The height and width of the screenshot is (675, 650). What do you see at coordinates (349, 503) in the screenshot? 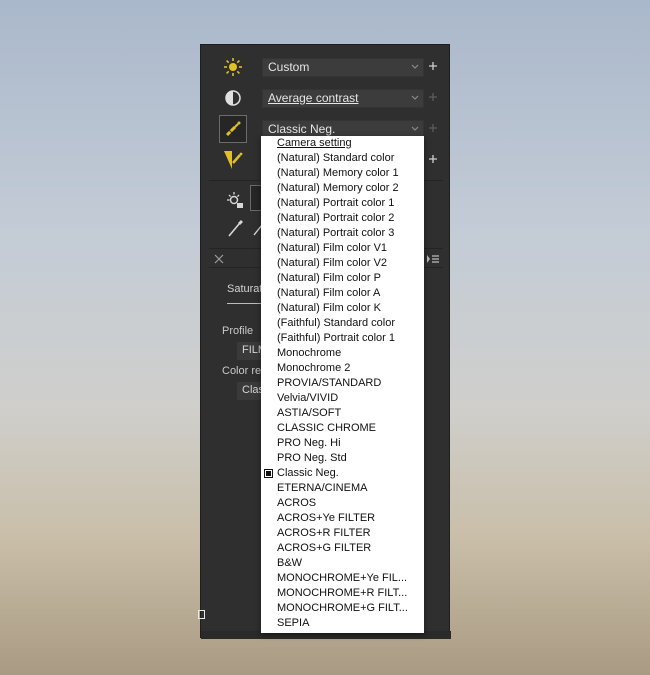
I see `dropdown-option: ACROS` at bounding box center [349, 503].